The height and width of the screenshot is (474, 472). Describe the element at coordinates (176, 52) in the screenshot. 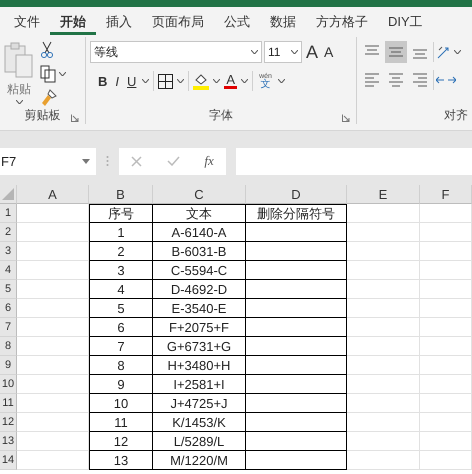

I see `font-name-field: 等线` at that location.